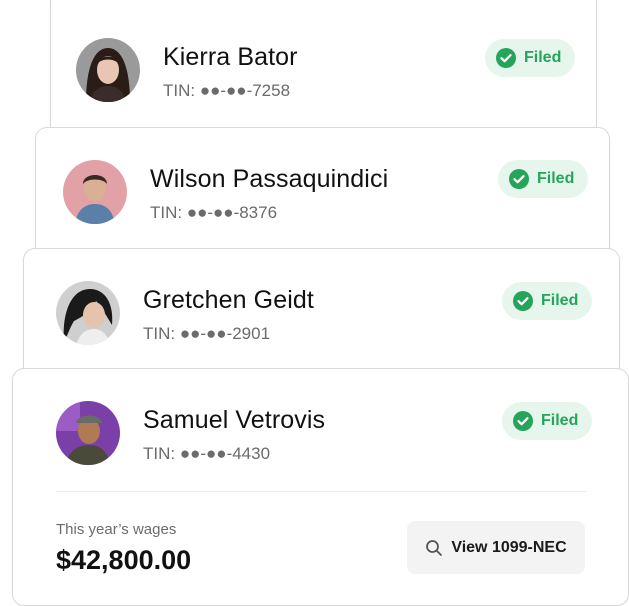 The height and width of the screenshot is (606, 629). I want to click on contractor-name: Gretchen Geidt, so click(228, 300).